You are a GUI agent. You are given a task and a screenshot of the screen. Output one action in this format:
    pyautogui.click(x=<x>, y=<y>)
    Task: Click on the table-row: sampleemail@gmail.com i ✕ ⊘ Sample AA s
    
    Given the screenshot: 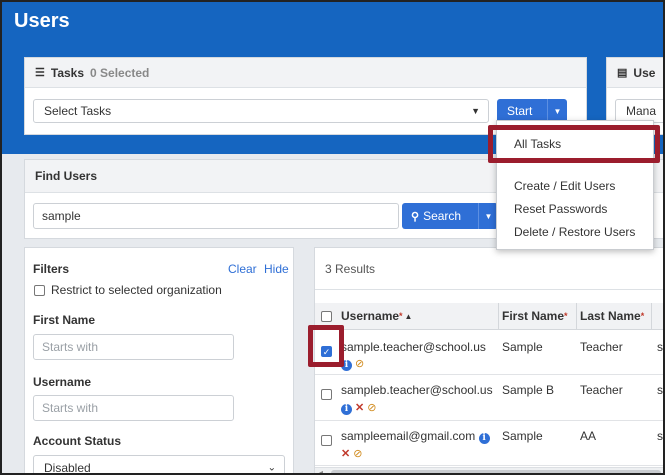 What is the action you would take?
    pyautogui.click(x=489, y=444)
    